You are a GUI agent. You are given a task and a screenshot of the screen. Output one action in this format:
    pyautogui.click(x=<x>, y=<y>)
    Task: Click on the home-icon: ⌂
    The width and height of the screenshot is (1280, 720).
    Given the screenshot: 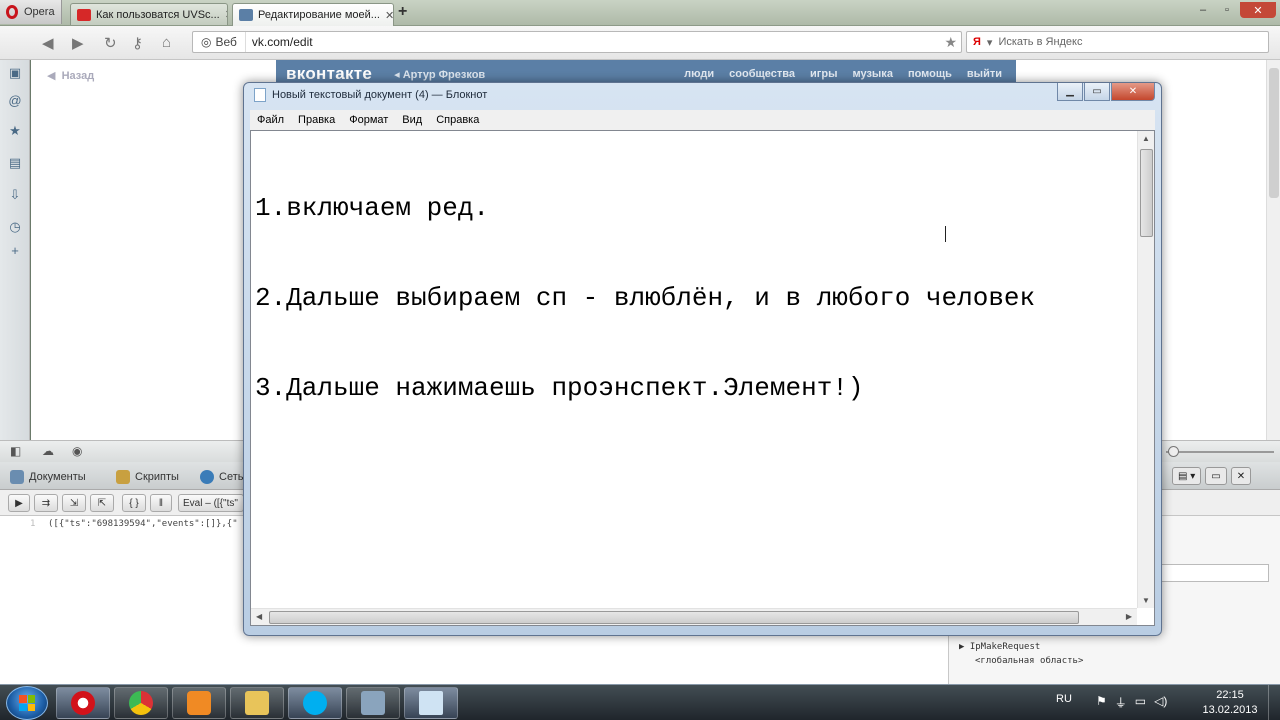 What is the action you would take?
    pyautogui.click(x=166, y=42)
    